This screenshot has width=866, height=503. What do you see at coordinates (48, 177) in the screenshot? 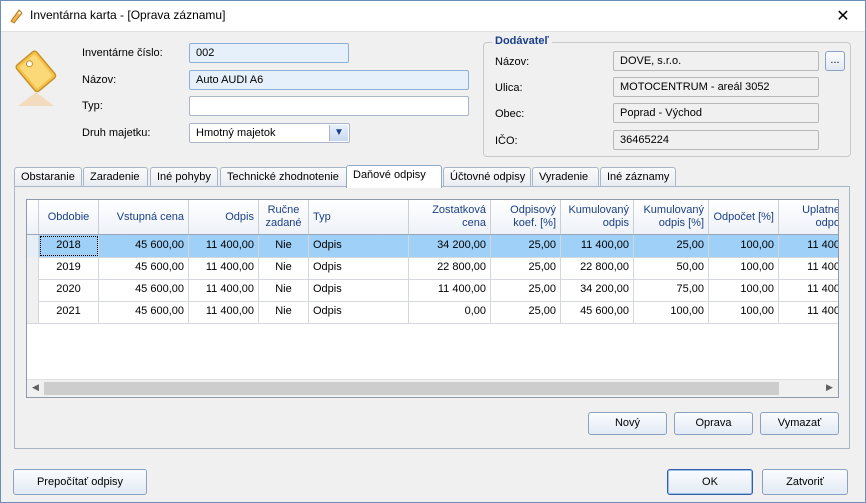
I see `tab-obstaranie: Obstaranie` at bounding box center [48, 177].